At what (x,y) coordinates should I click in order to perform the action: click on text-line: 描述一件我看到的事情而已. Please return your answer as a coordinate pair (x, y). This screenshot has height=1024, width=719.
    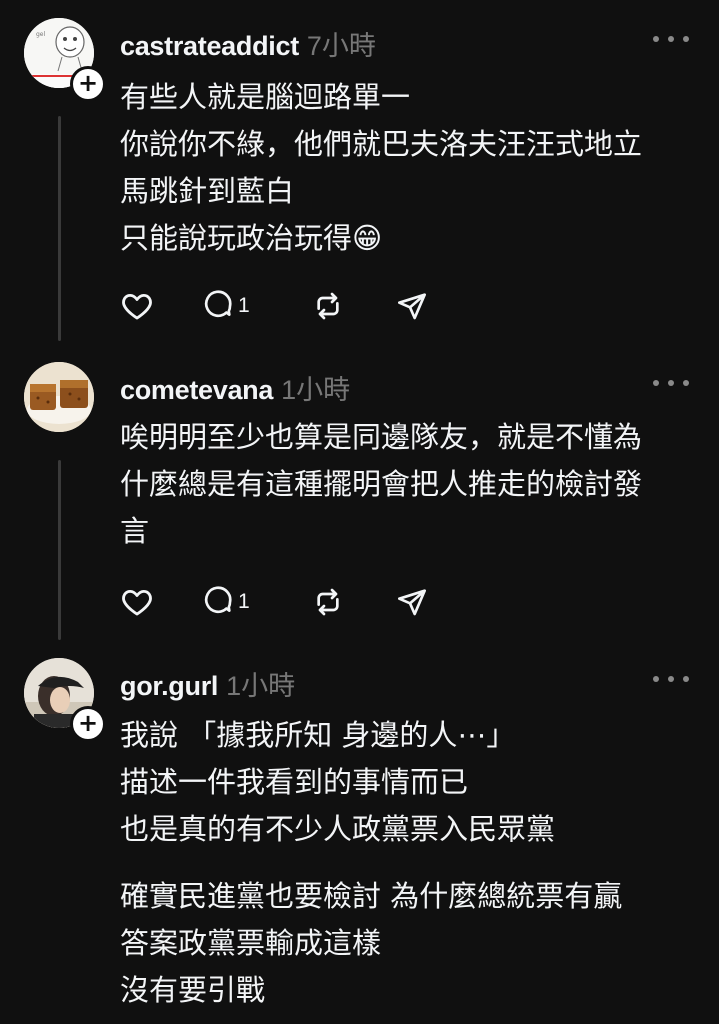
    Looking at the image, I should click on (294, 782).